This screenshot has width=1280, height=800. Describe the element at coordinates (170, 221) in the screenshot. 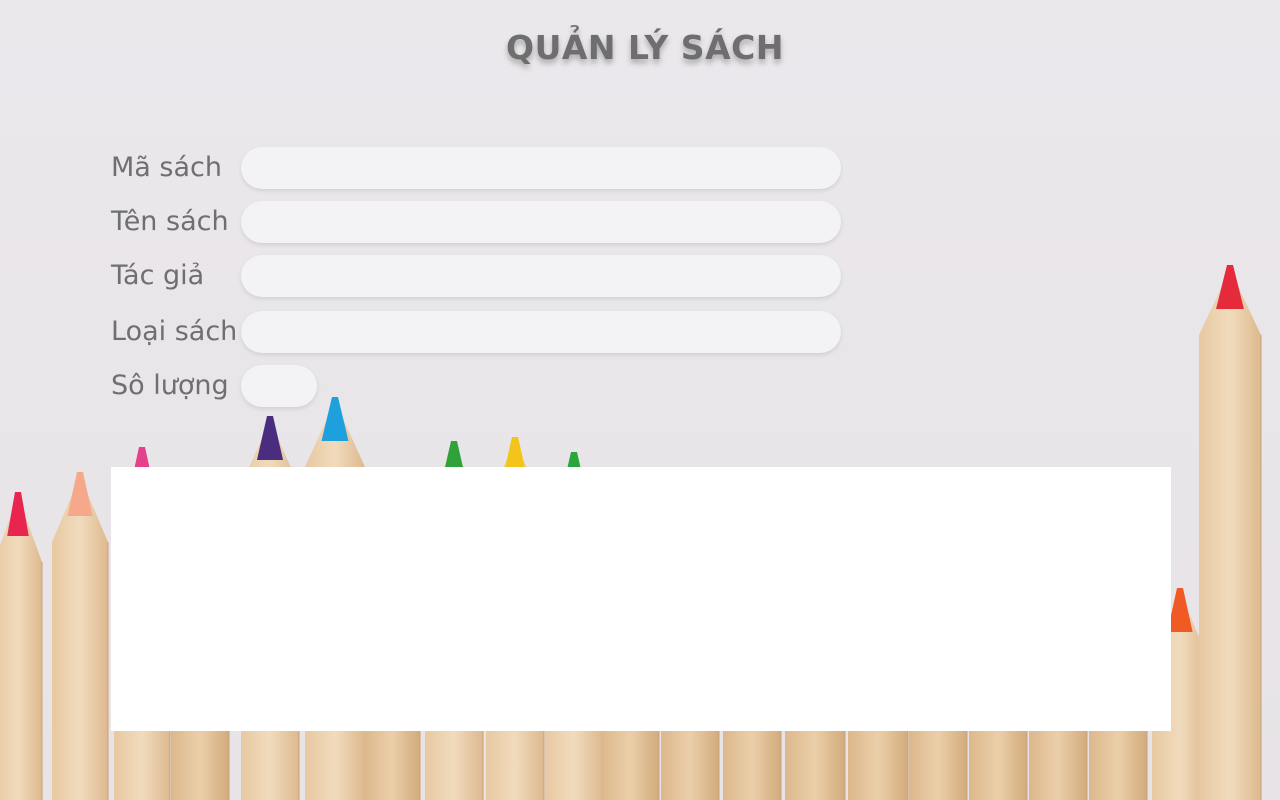

I see `ten-sach-label: Tên sách` at that location.